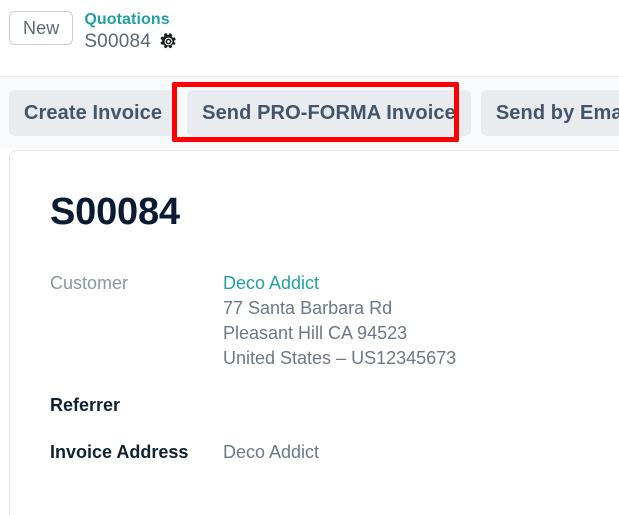 This screenshot has height=515, width=619. What do you see at coordinates (41, 28) in the screenshot?
I see `new-button: New` at bounding box center [41, 28].